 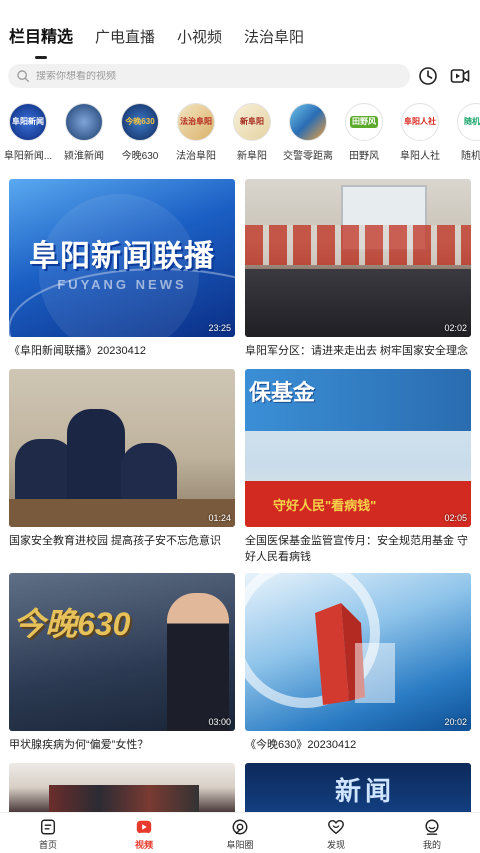 I want to click on thumbnail-overlay-text: 保基金, so click(x=282, y=392).